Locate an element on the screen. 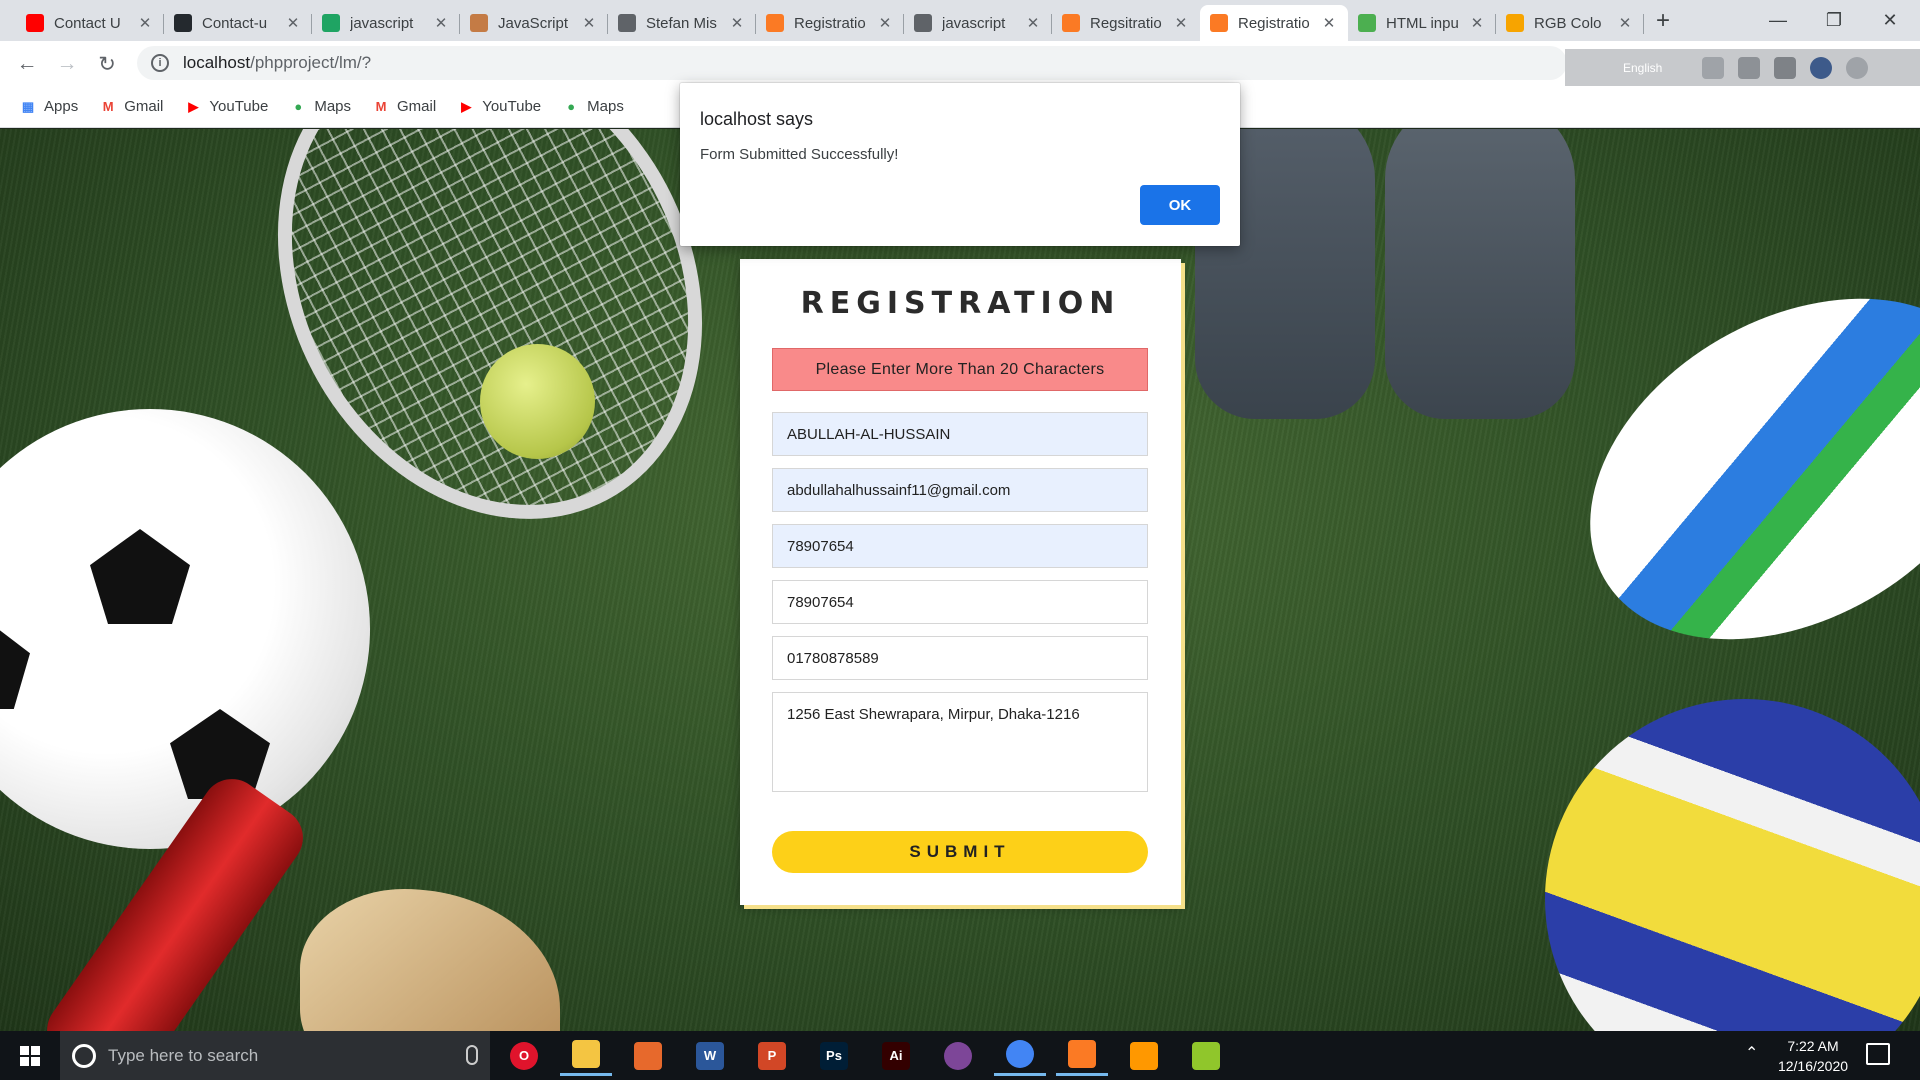 Image resolution: width=1920 pixels, height=1080 pixels. taskbar-app-xampp is located at coordinates (1082, 1055).